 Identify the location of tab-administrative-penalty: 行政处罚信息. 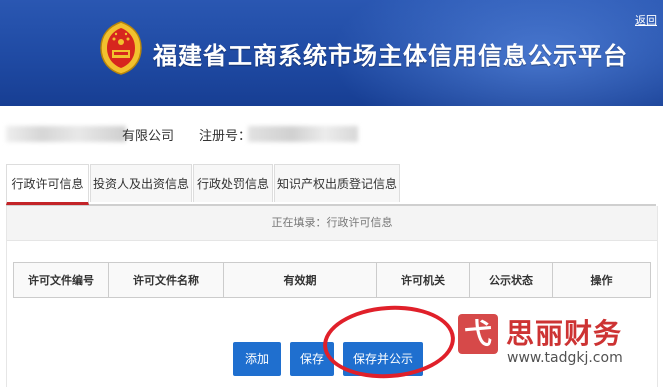
(233, 183).